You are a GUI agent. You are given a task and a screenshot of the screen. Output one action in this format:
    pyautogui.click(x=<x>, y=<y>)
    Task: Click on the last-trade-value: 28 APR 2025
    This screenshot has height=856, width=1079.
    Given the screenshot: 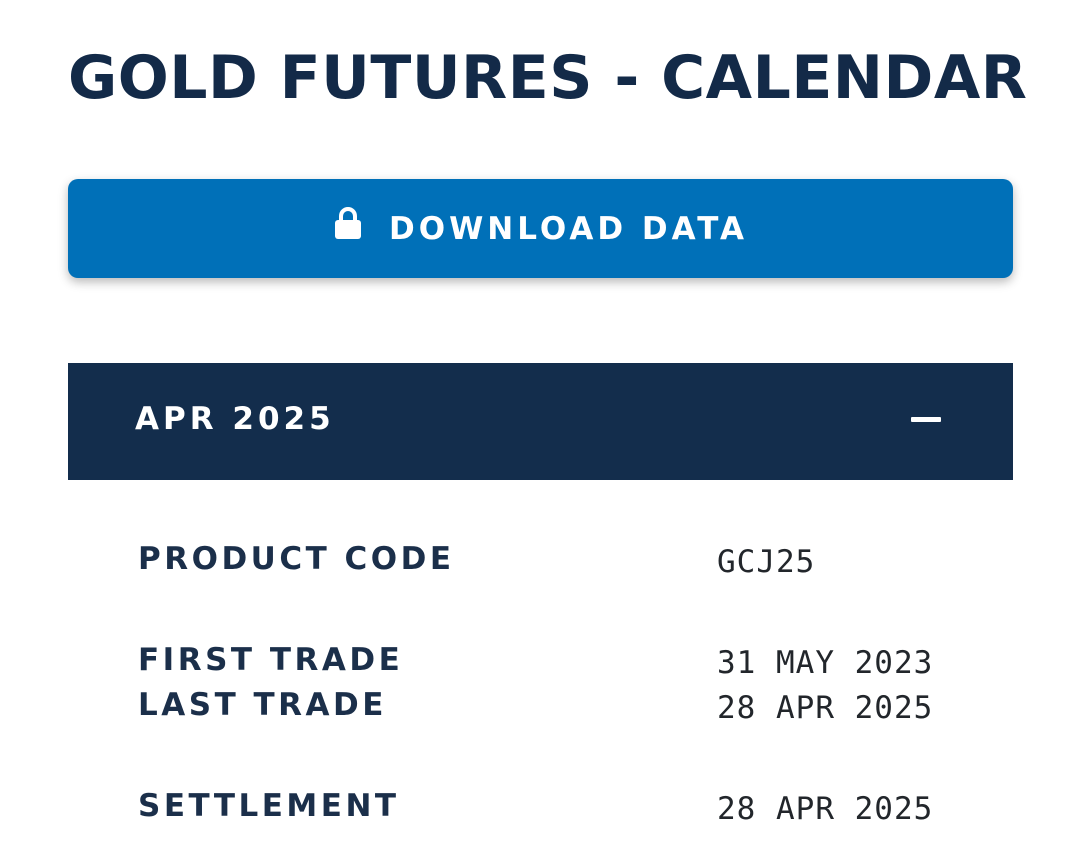 What is the action you would take?
    pyautogui.click(x=825, y=708)
    